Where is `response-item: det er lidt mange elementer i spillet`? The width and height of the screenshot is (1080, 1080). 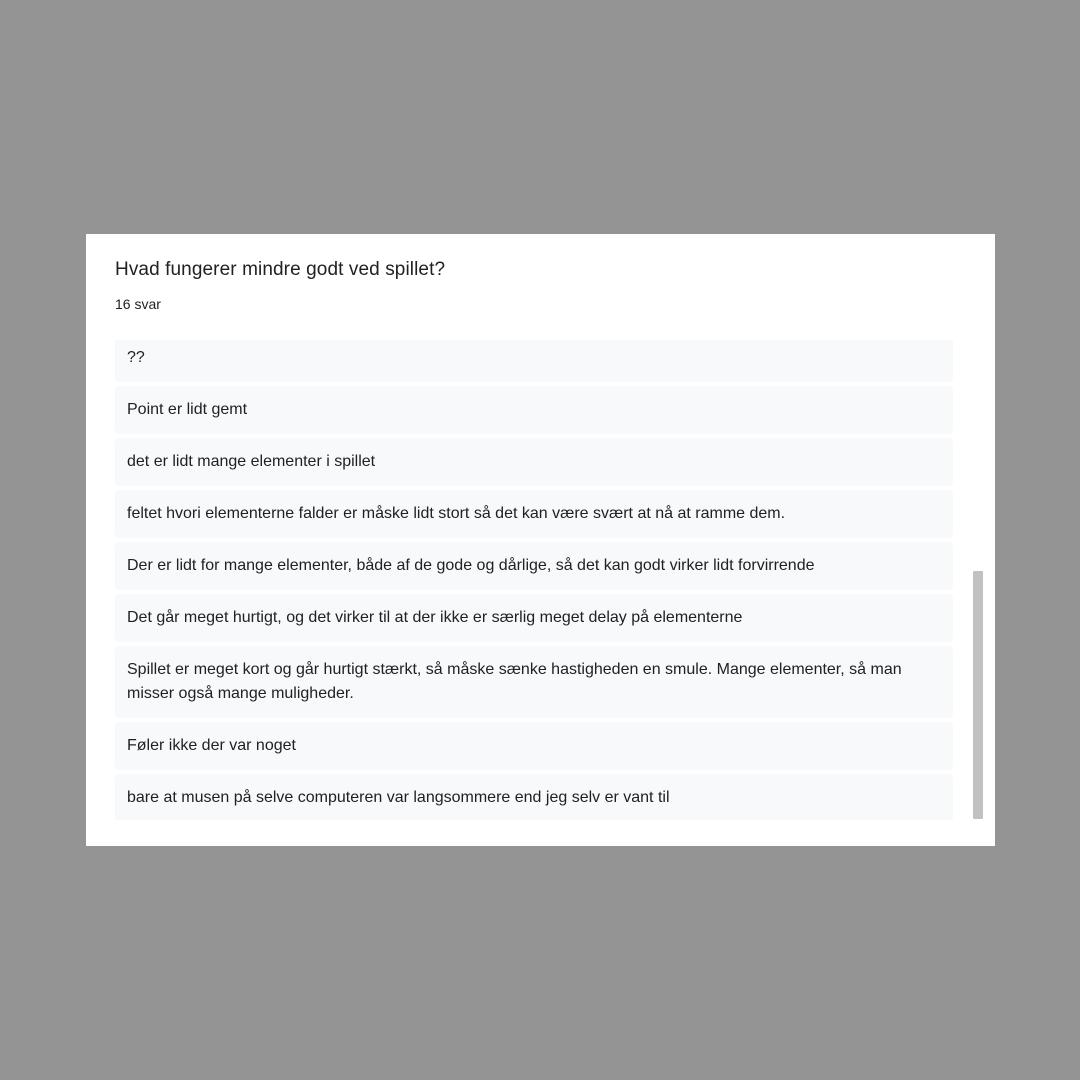
response-item: det er lidt mange elementer i spillet is located at coordinates (534, 462).